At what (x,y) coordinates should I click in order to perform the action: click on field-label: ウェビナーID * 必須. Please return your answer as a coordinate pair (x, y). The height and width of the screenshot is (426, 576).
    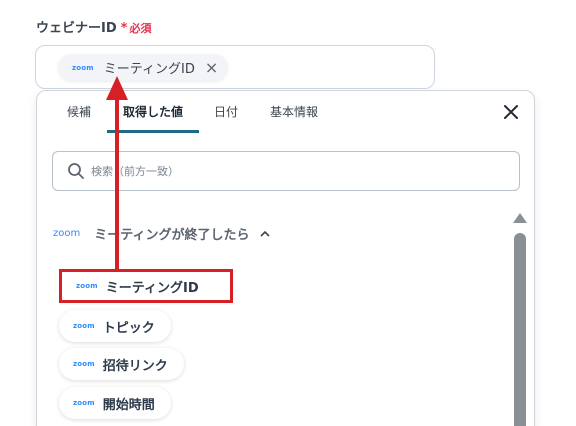
    Looking at the image, I should click on (93, 26).